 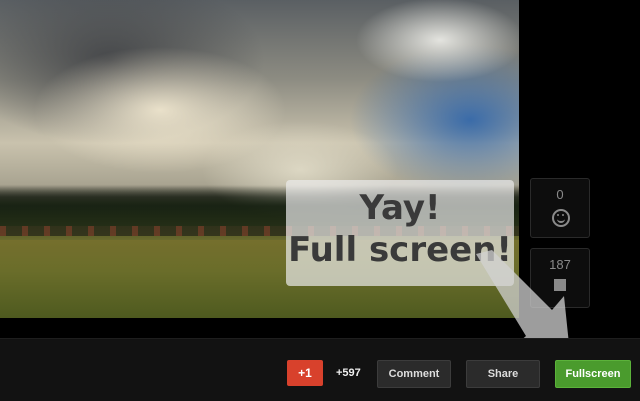 What do you see at coordinates (503, 374) in the screenshot?
I see `share-button: Share` at bounding box center [503, 374].